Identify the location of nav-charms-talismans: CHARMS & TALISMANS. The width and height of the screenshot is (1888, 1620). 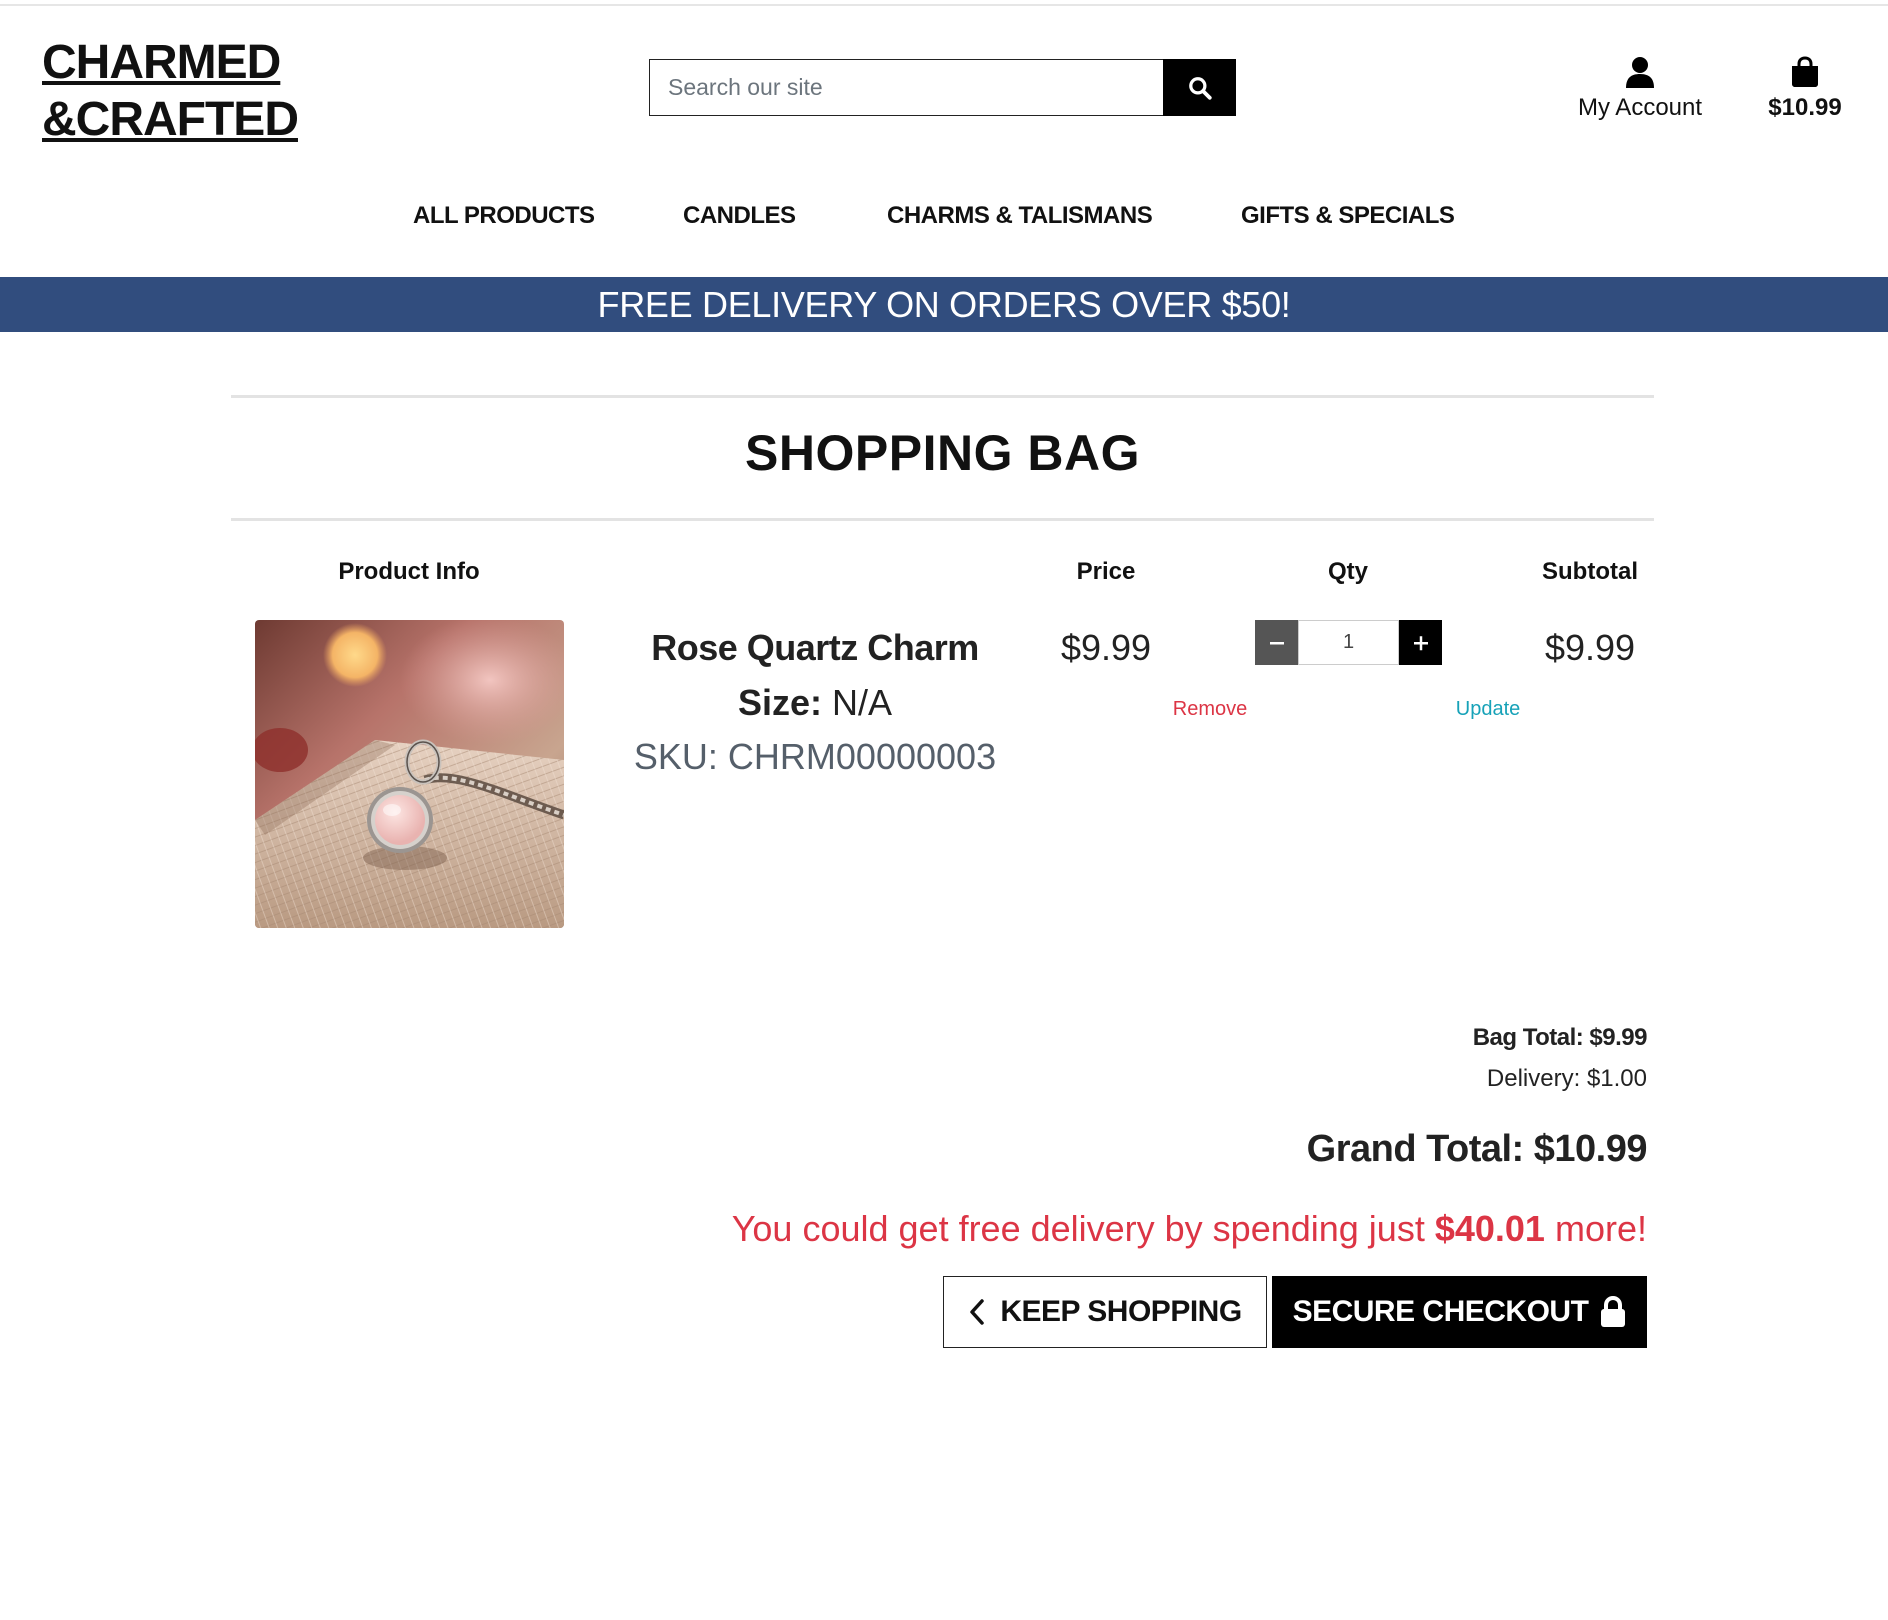
(1020, 216).